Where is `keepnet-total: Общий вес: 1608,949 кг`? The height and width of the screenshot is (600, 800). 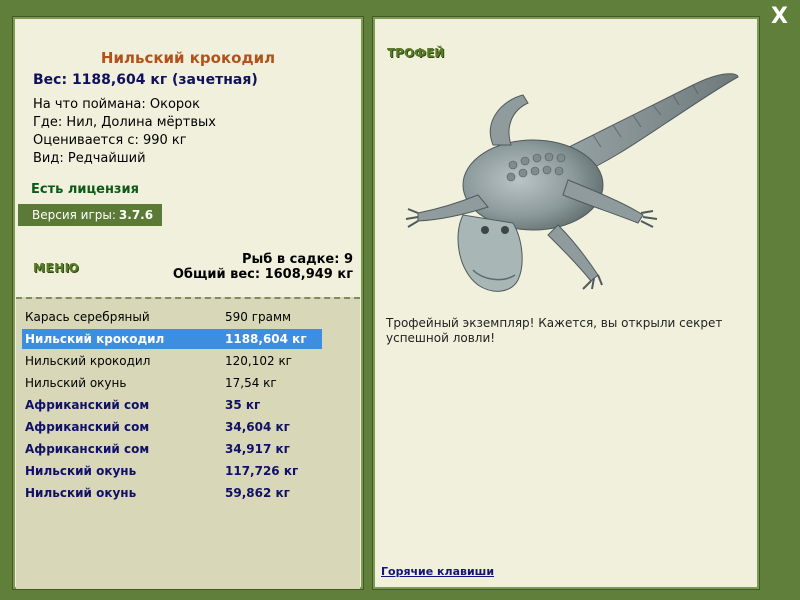 keepnet-total: Общий вес: 1608,949 кг is located at coordinates (262, 274).